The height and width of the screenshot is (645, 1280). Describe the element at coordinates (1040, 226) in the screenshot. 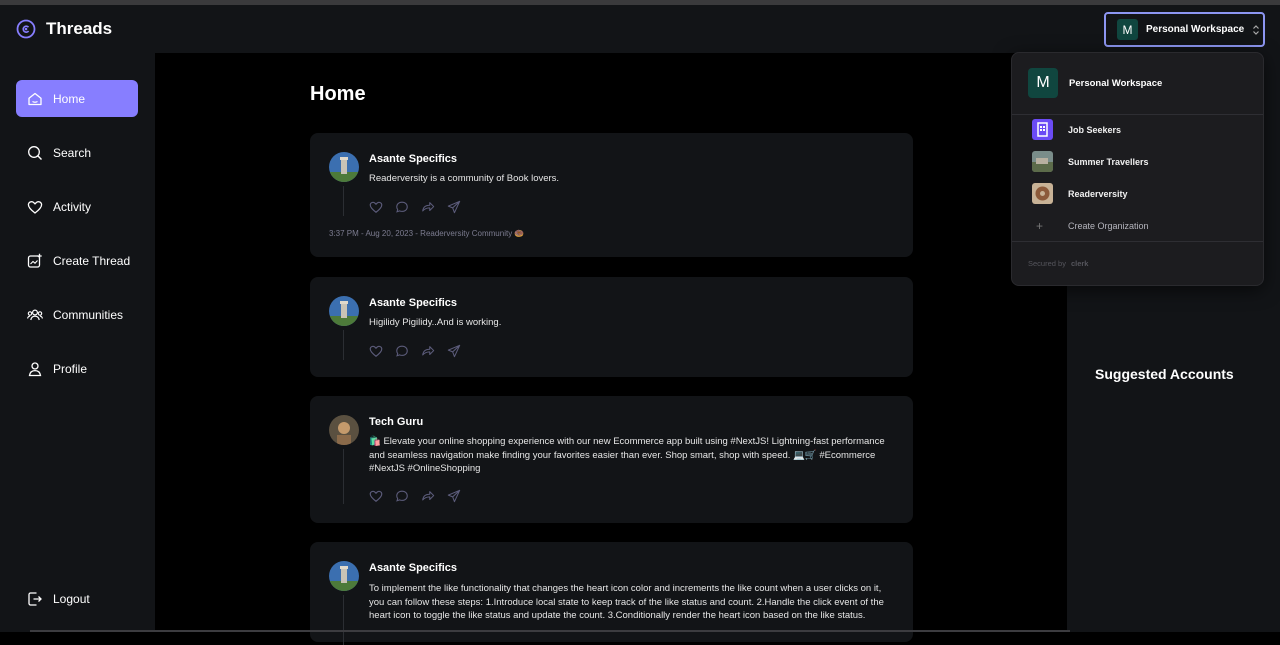

I see `plus-icon: +` at that location.